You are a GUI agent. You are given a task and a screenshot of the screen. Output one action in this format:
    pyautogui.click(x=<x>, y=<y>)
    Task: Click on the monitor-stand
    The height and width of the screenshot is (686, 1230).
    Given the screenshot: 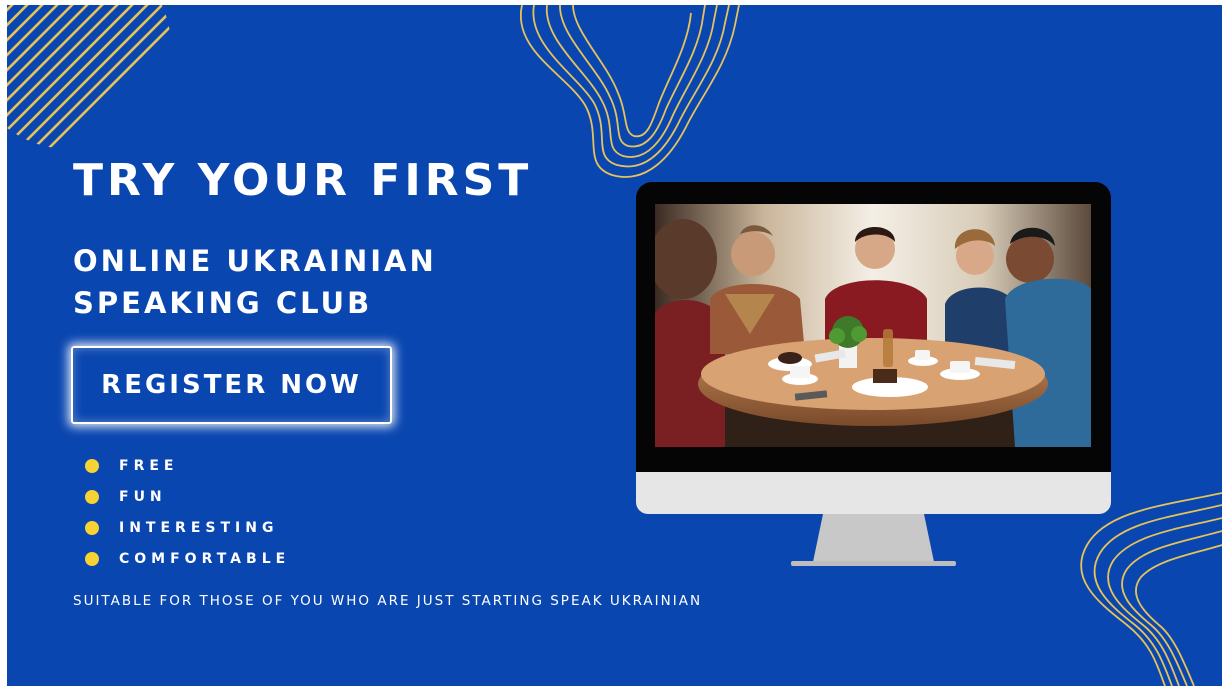 What is the action you would take?
    pyautogui.click(x=873, y=540)
    